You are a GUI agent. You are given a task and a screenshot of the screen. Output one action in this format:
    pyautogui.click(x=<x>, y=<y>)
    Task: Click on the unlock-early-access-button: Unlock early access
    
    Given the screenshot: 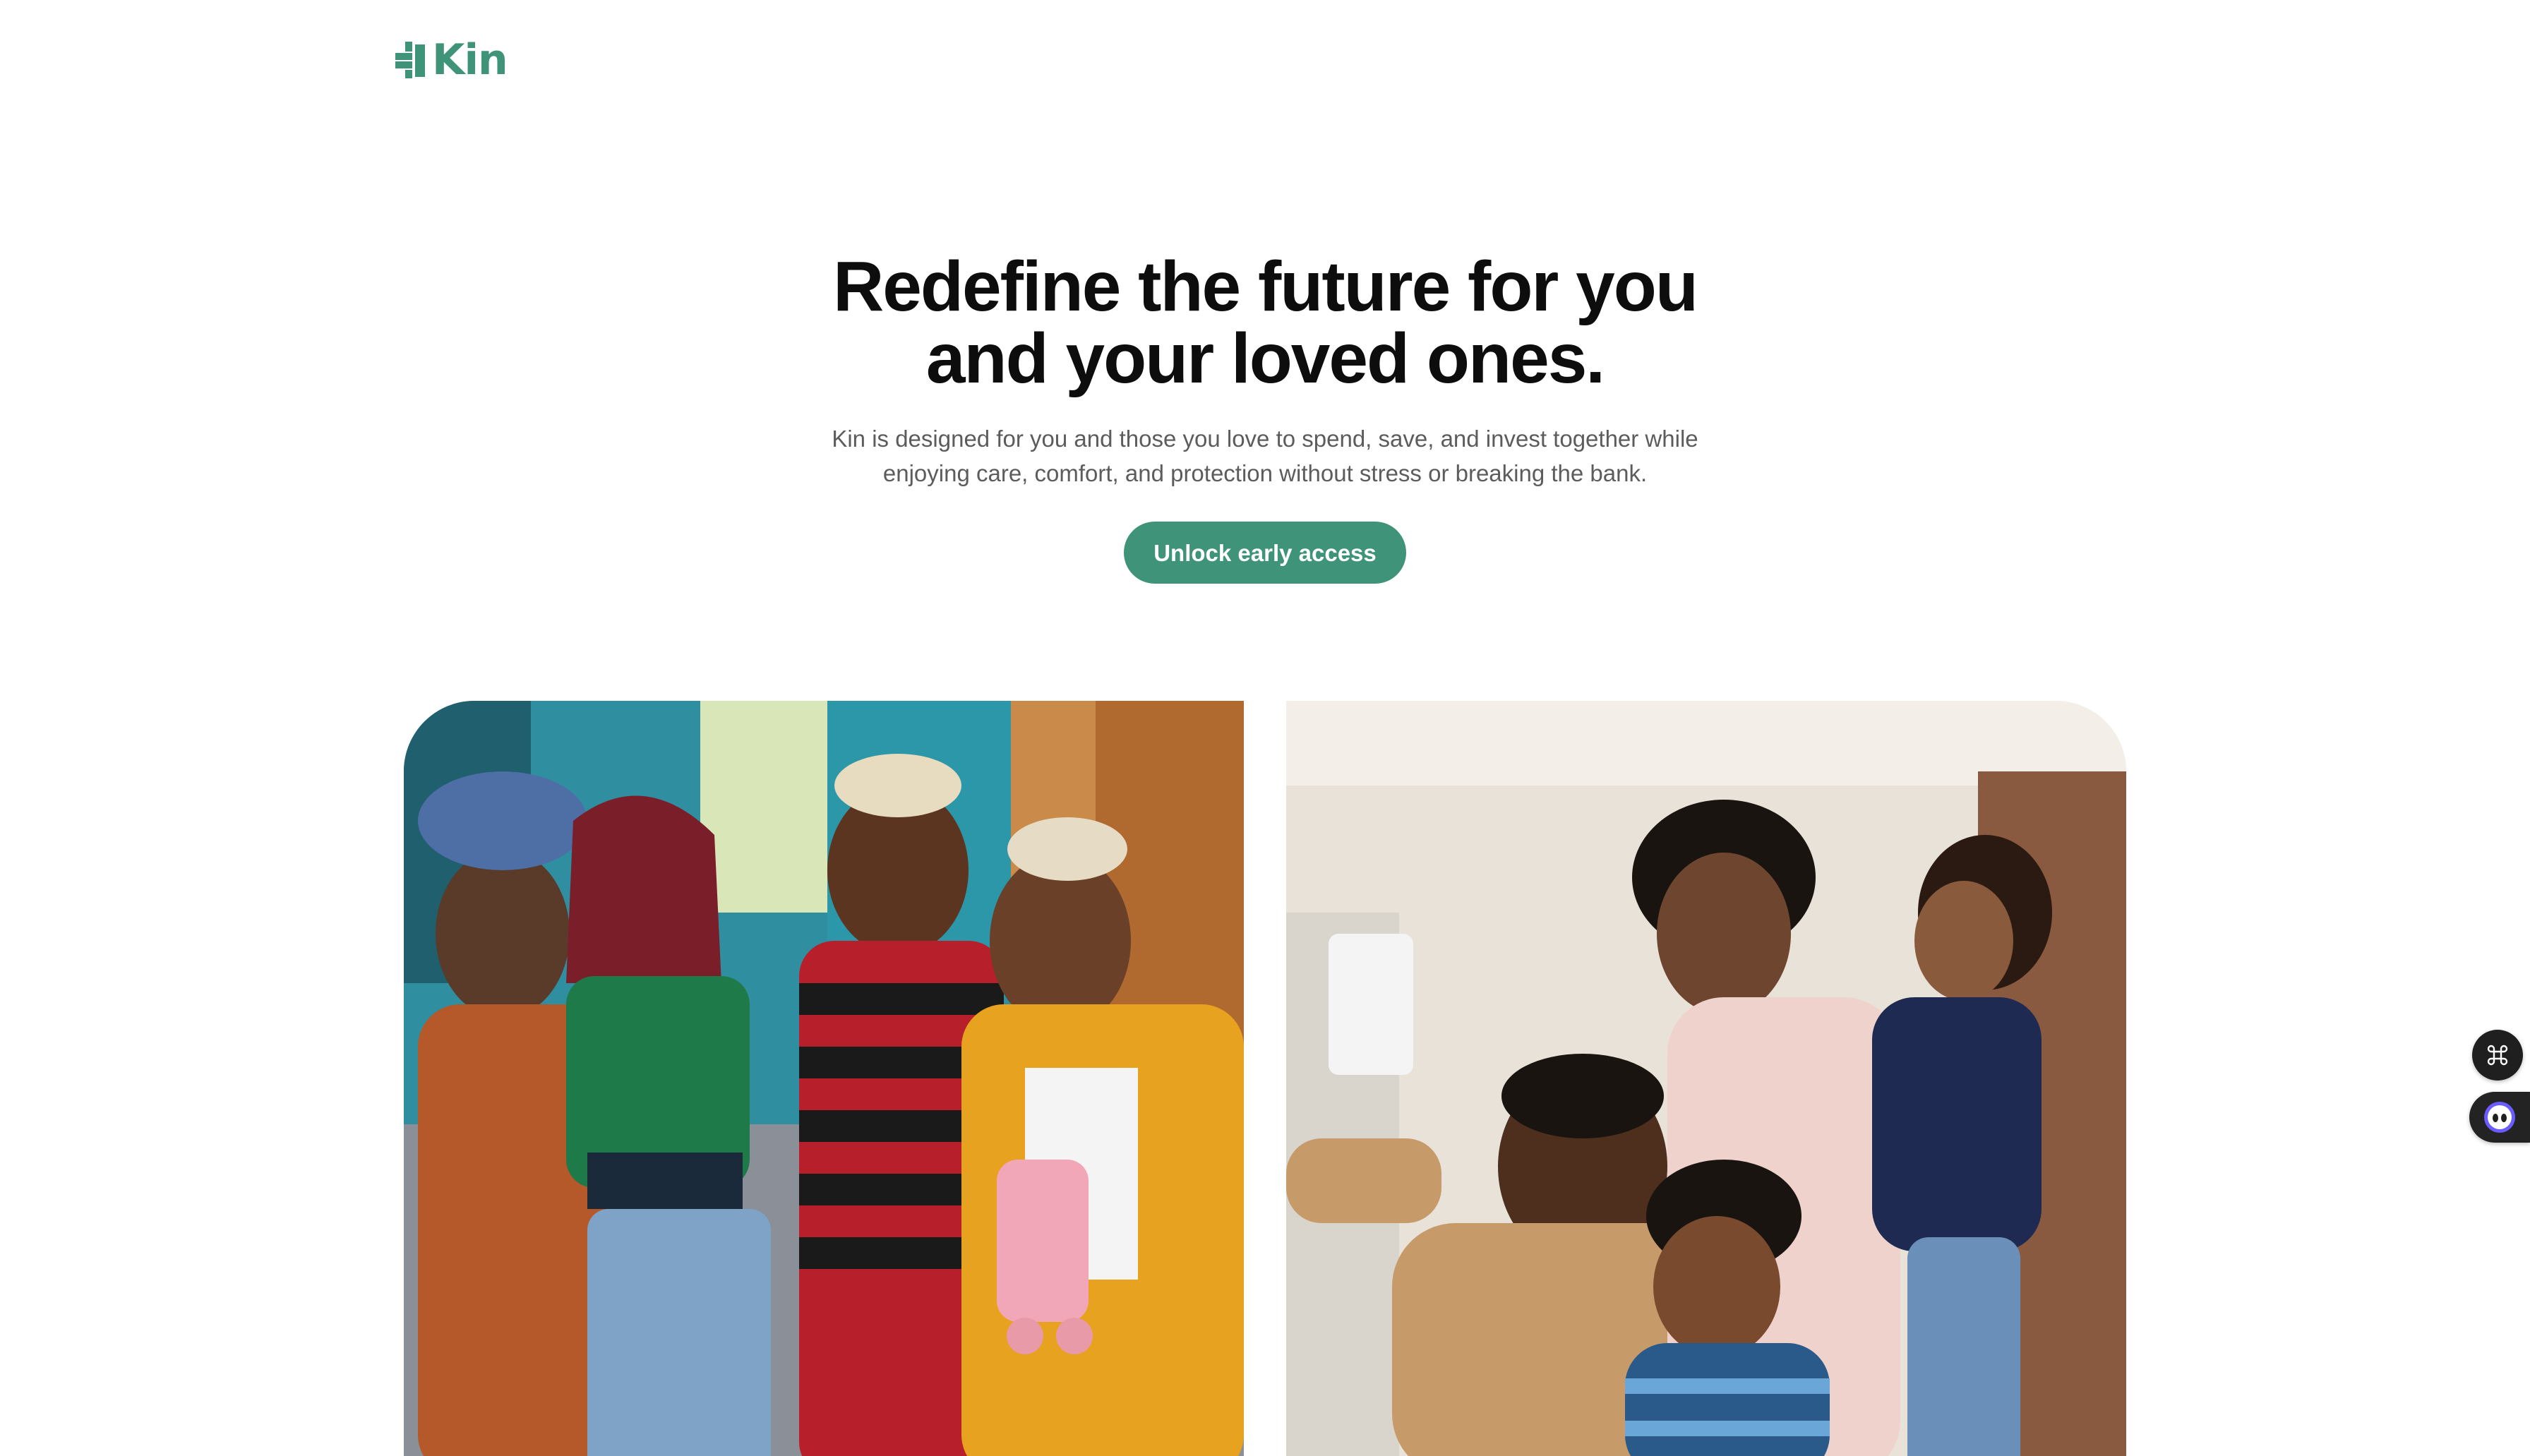 What is the action you would take?
    pyautogui.click(x=1265, y=553)
    